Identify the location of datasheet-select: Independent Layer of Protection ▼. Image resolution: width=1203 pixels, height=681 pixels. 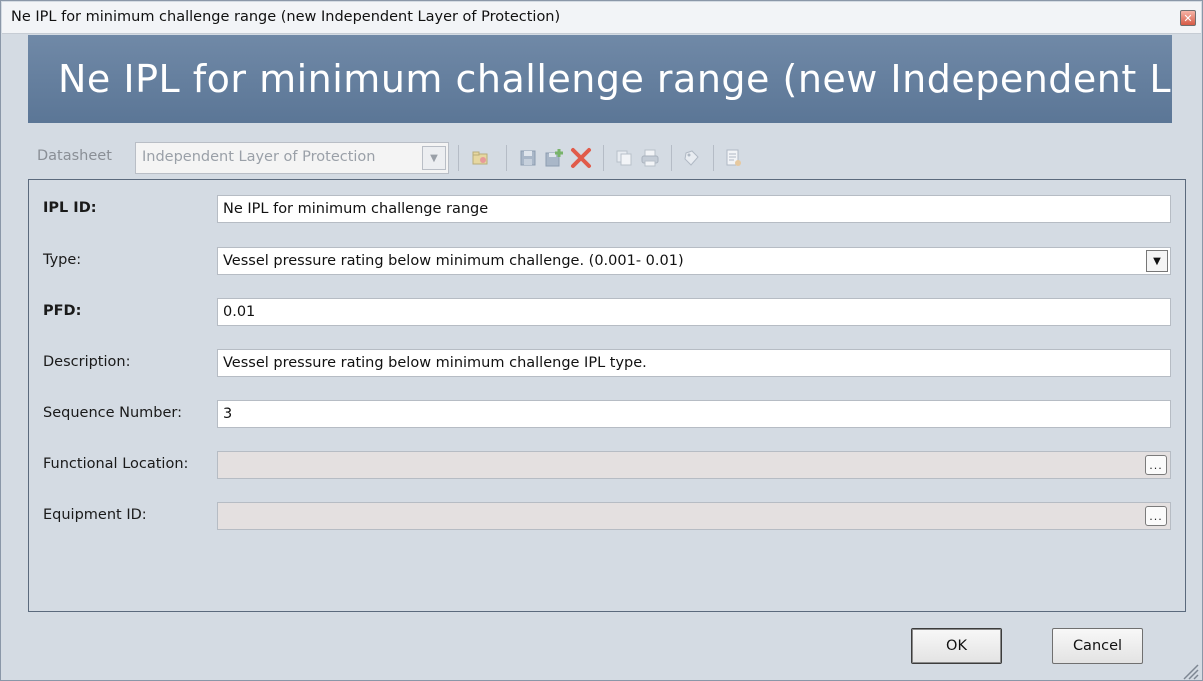
(292, 158).